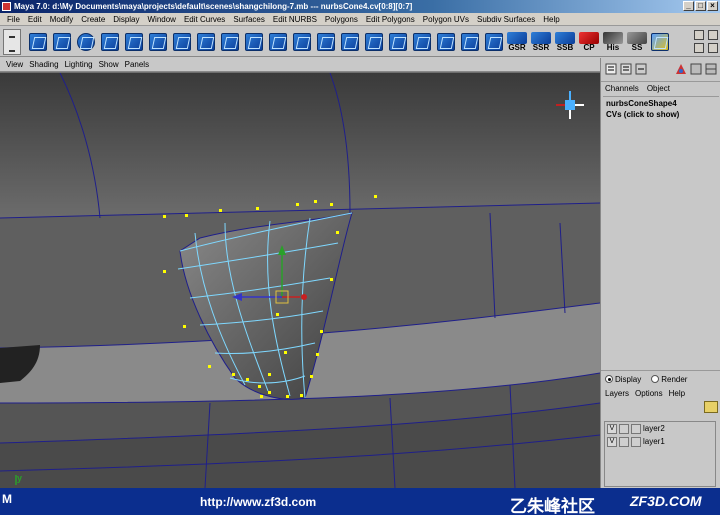 The image size is (720, 515). I want to click on render-radio-indicator, so click(655, 379).